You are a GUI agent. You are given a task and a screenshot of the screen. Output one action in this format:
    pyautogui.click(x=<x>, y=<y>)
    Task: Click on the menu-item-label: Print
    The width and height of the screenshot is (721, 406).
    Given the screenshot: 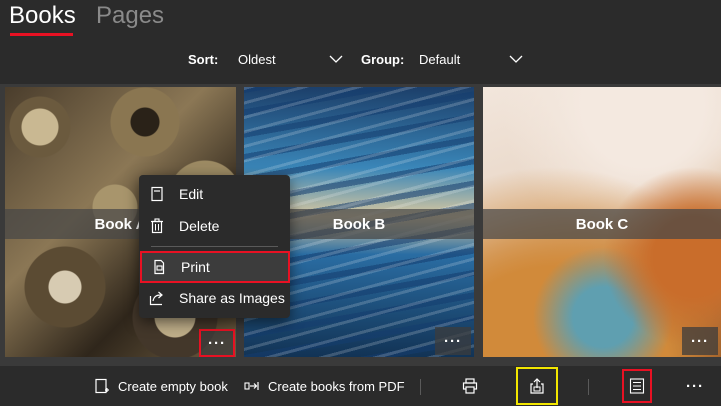 What is the action you would take?
    pyautogui.click(x=195, y=267)
    